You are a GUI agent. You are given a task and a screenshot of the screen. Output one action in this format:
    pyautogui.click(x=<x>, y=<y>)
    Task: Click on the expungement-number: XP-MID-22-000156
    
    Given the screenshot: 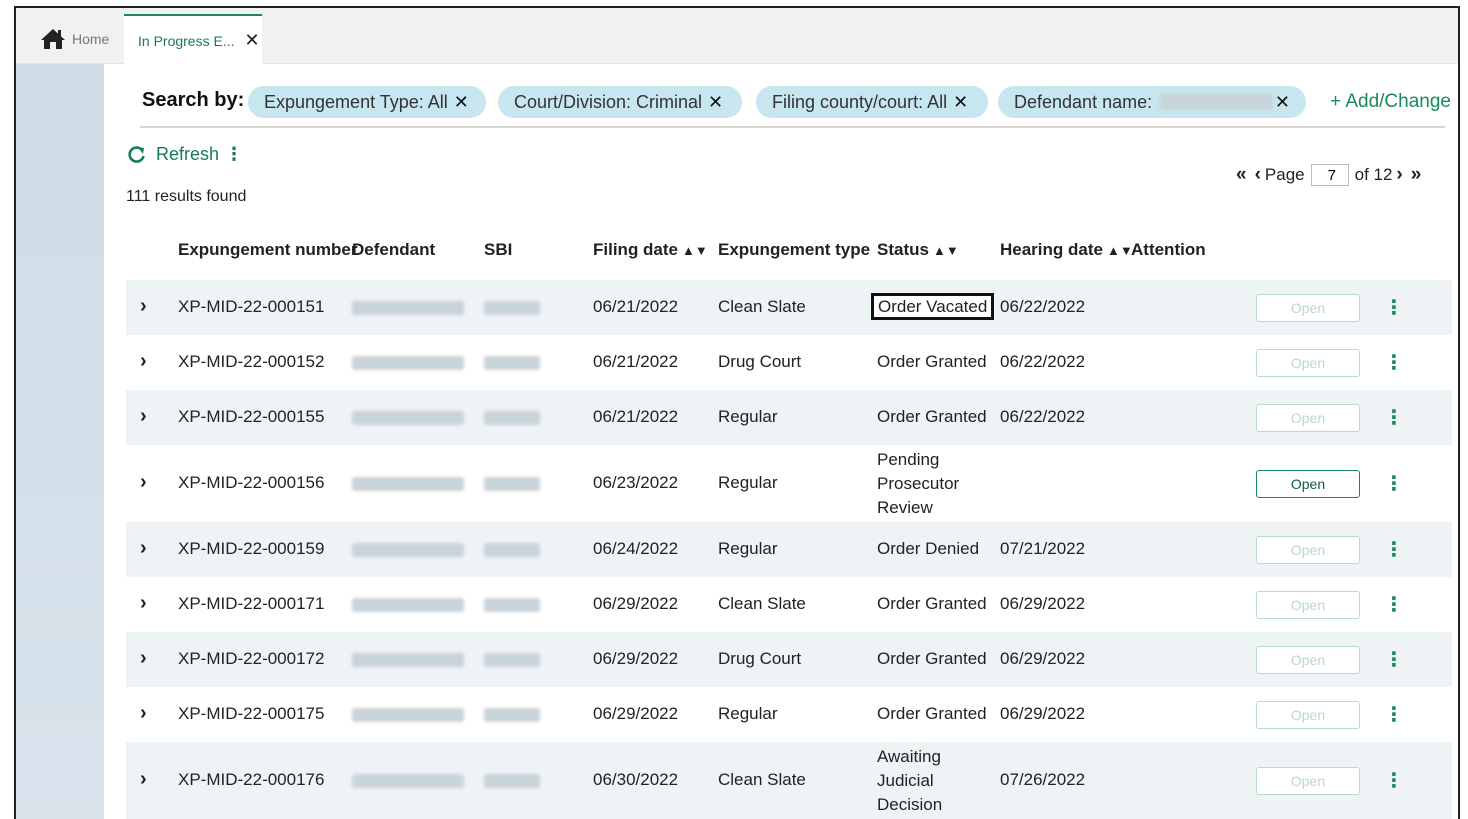 What is the action you would take?
    pyautogui.click(x=251, y=483)
    